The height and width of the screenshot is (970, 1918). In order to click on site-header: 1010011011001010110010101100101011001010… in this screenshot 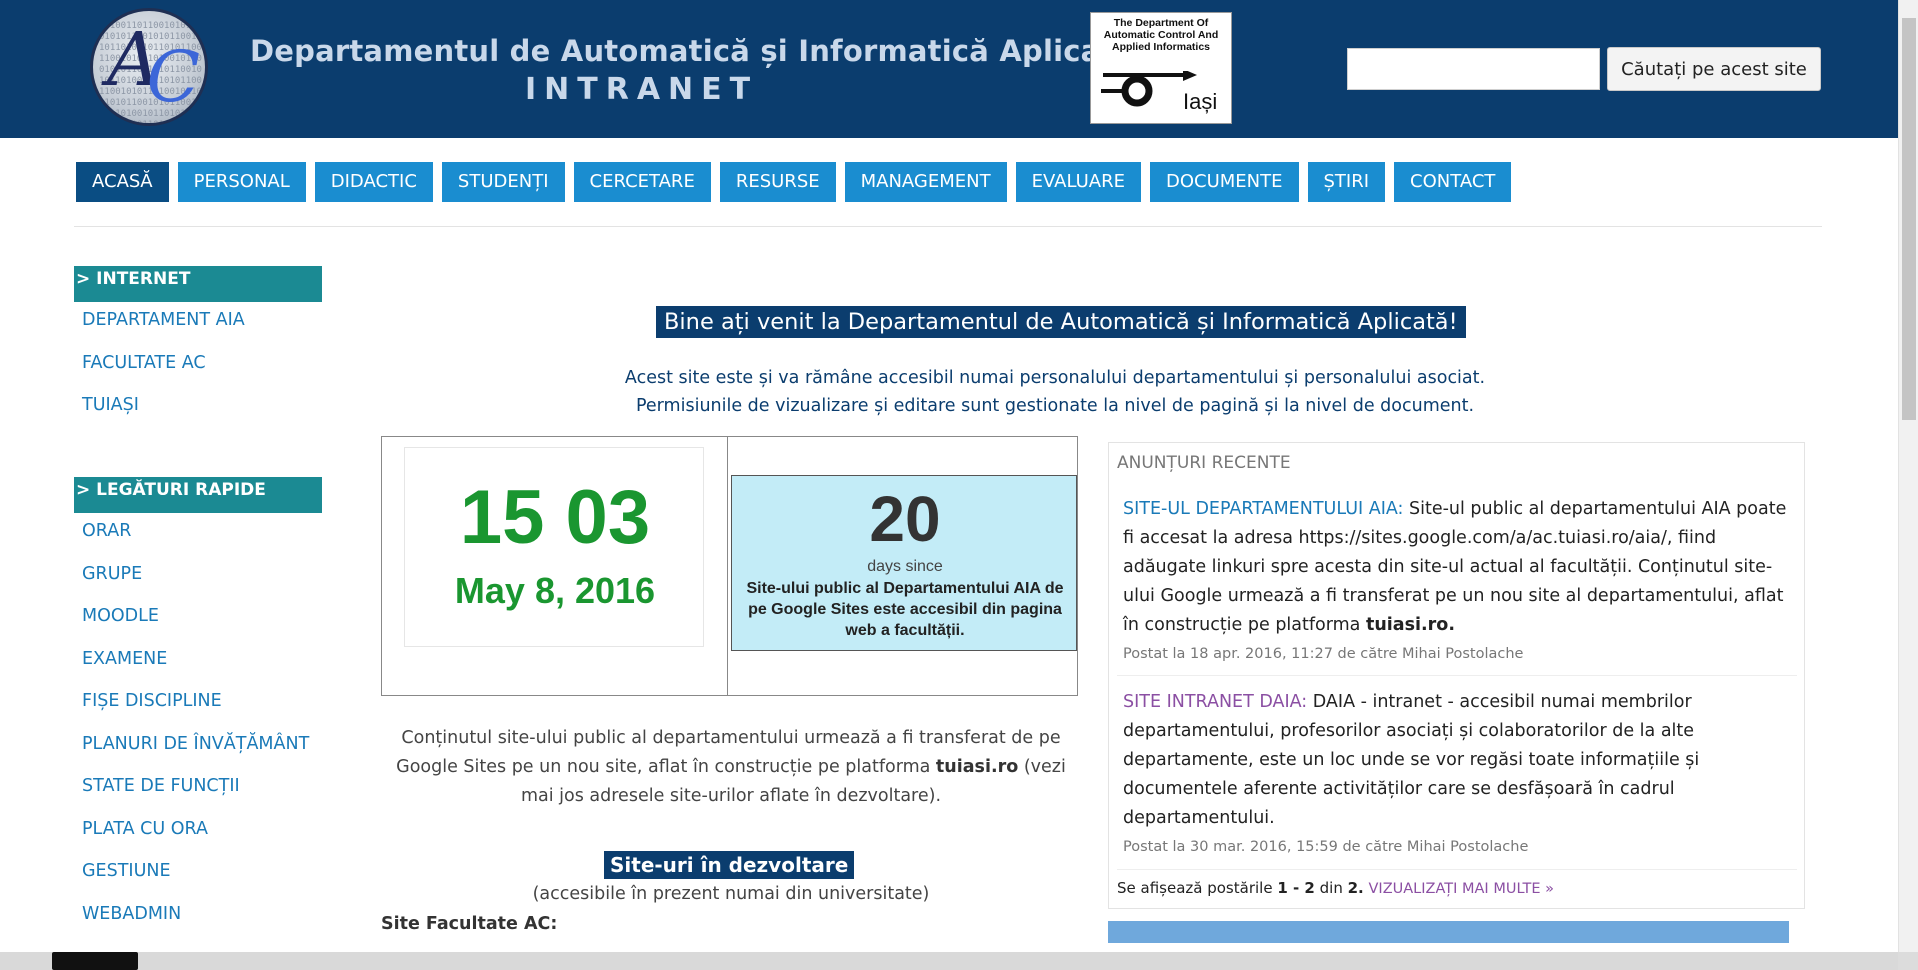, I will do `click(949, 69)`.